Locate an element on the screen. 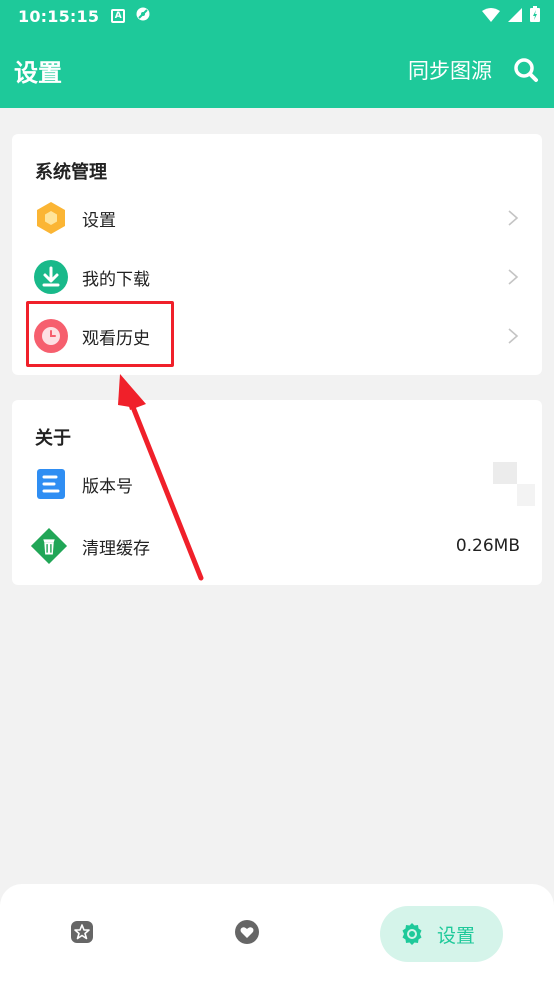  section-title-system: 系统管理 is located at coordinates (71, 172).